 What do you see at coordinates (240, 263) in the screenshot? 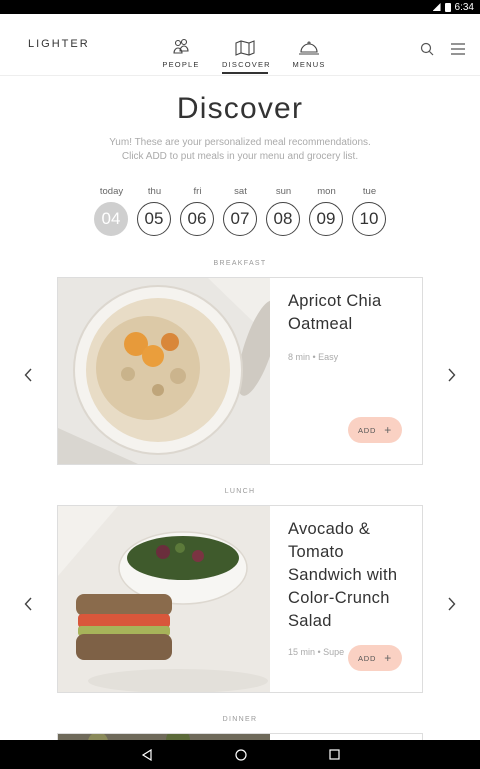
I see `section-label-breakfast: BREAKFAST` at bounding box center [240, 263].